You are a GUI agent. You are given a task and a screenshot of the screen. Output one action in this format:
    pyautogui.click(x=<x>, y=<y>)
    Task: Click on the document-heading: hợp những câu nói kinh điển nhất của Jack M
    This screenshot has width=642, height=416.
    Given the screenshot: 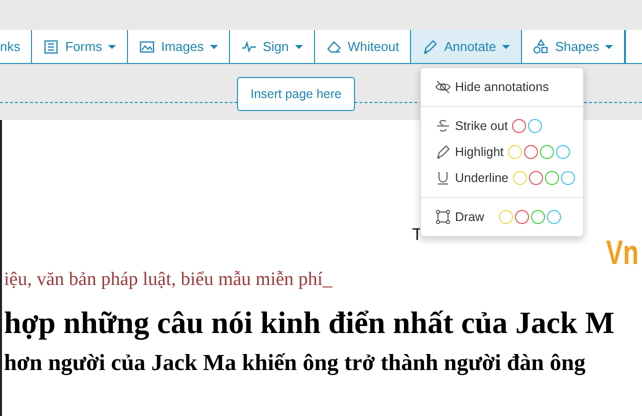 What is the action you would take?
    pyautogui.click(x=309, y=323)
    